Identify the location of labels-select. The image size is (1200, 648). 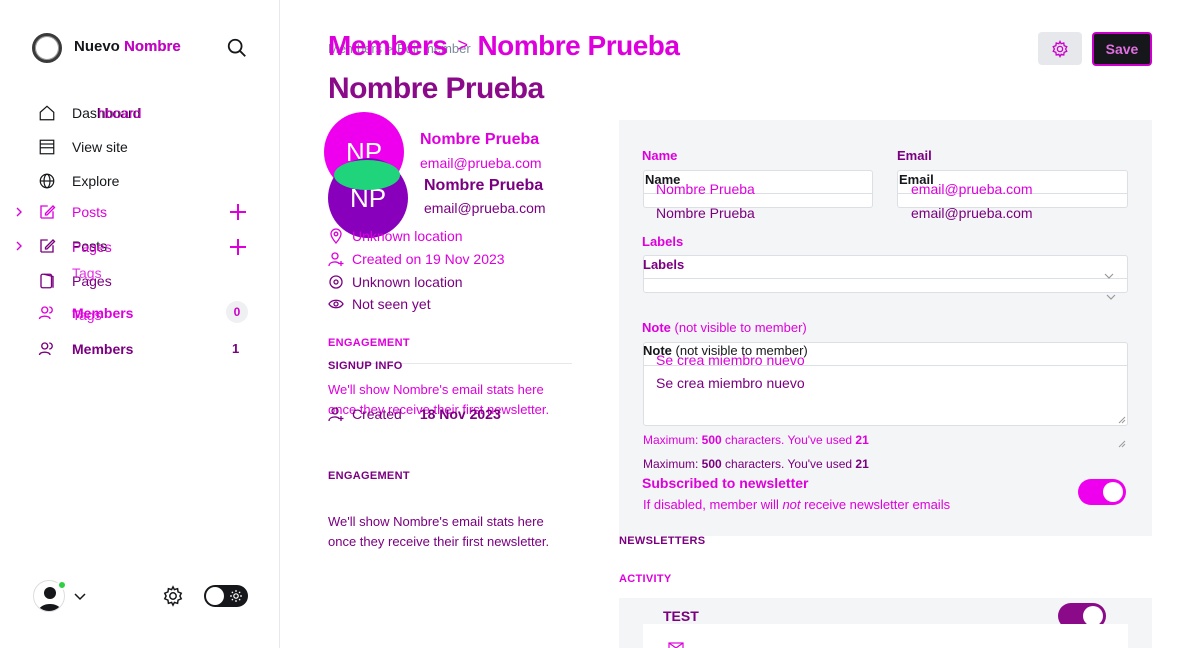
(885, 274).